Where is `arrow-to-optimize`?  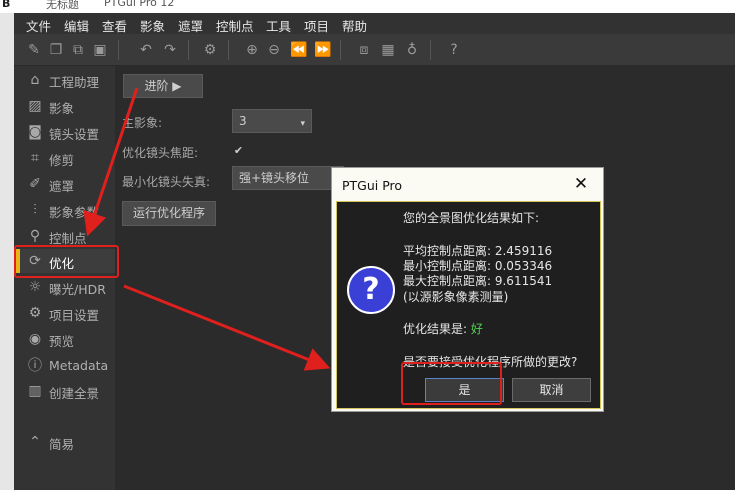
arrow-to-optimize is located at coordinates (111, 162).